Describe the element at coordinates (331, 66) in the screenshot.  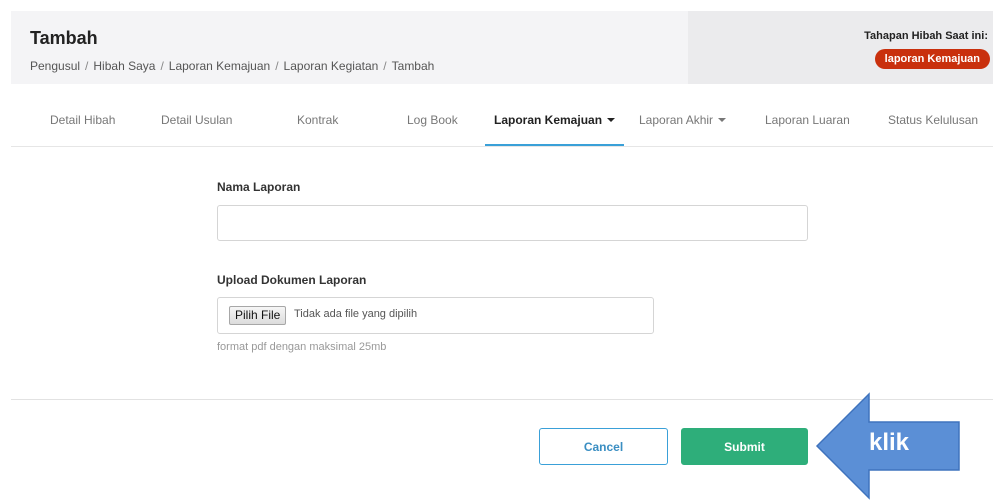
I see `breadcrumb-item-laporan-kegiatan: Laporan Kegiatan` at that location.